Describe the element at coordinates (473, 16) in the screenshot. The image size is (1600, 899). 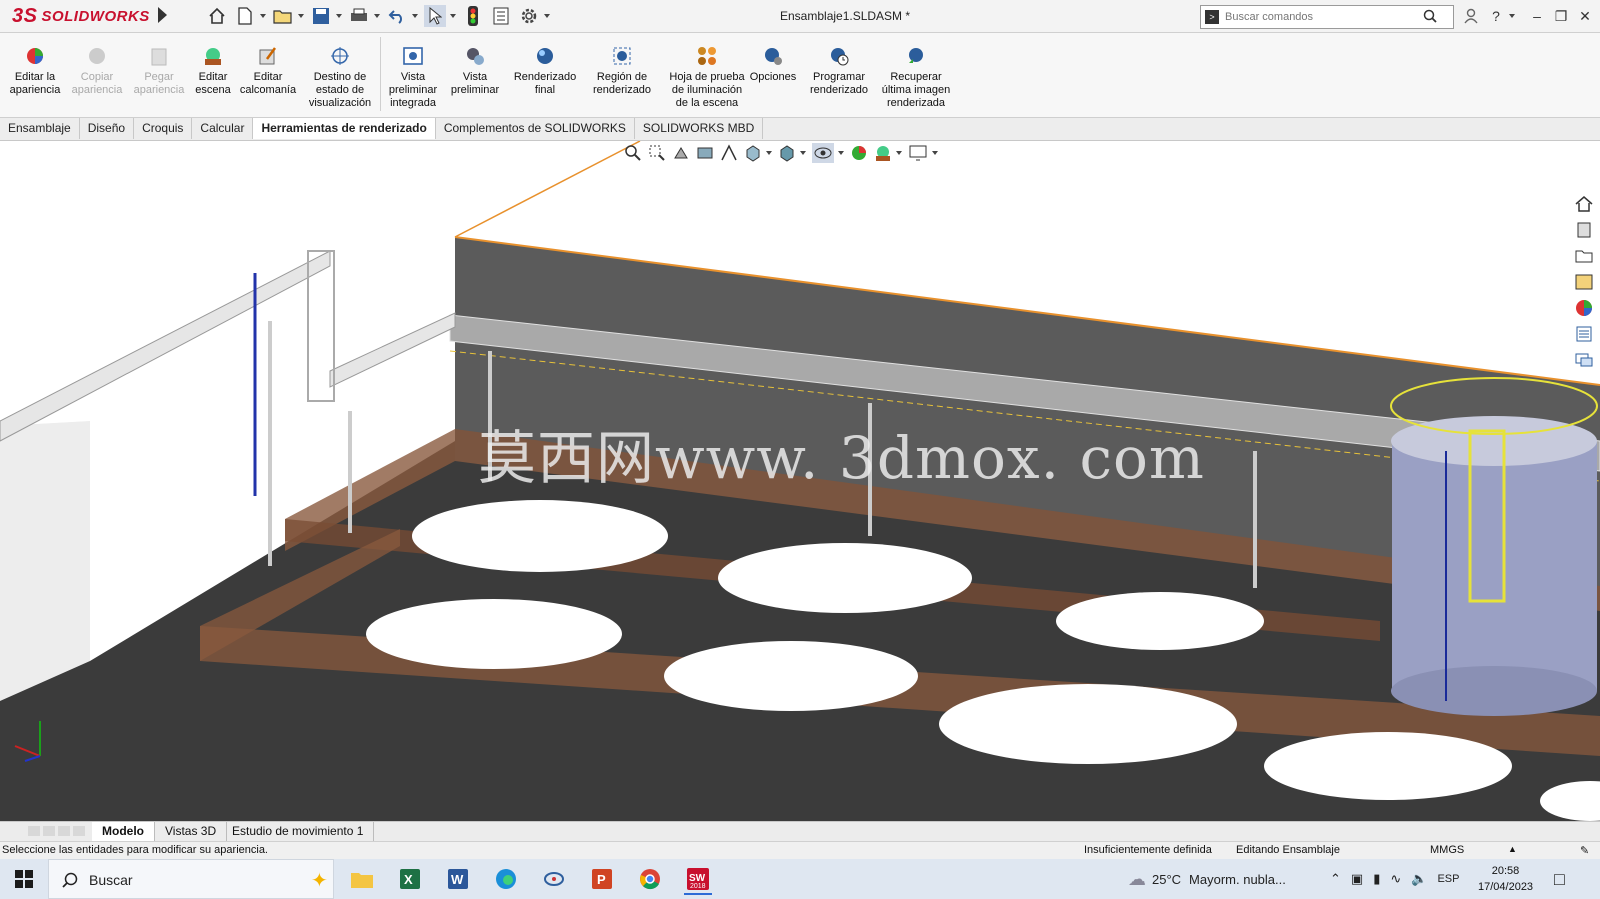
I see `traffic-light-icon` at that location.